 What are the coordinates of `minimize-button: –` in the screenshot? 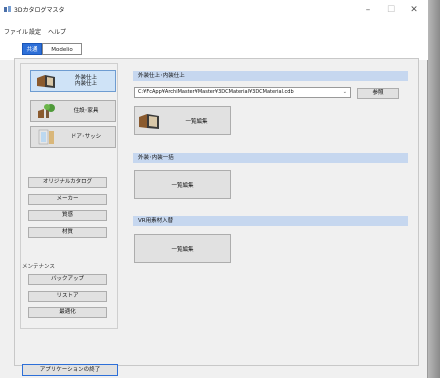 It's located at (368, 10).